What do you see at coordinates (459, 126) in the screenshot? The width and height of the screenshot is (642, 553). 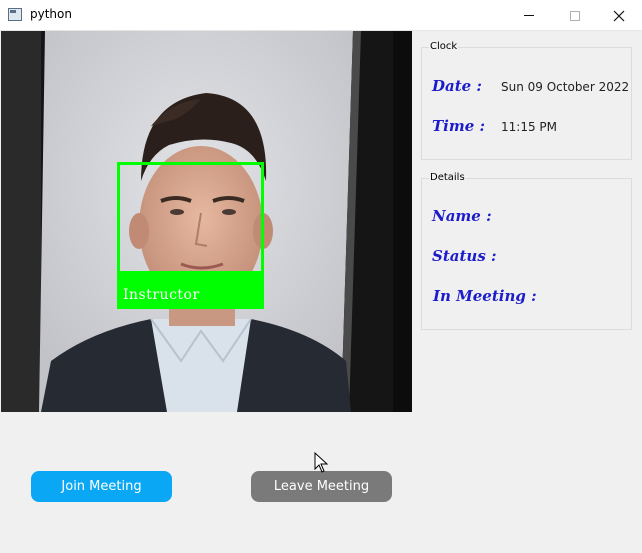 I see `time-label: Time :` at bounding box center [459, 126].